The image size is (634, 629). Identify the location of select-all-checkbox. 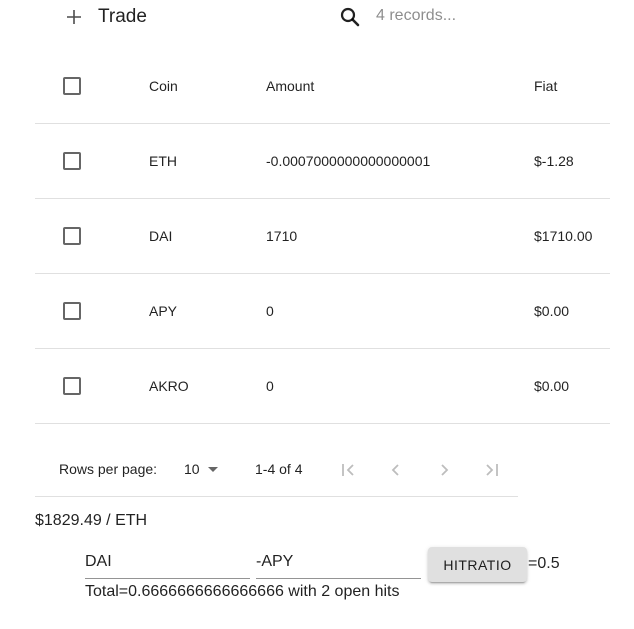
(72, 86).